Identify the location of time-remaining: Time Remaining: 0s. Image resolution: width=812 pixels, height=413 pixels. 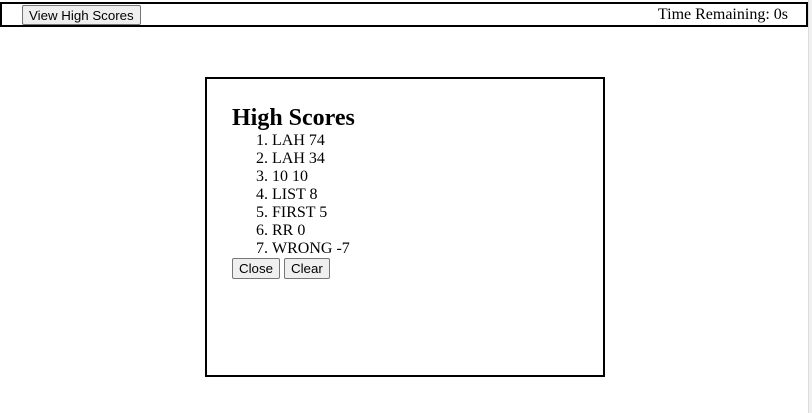
(723, 15).